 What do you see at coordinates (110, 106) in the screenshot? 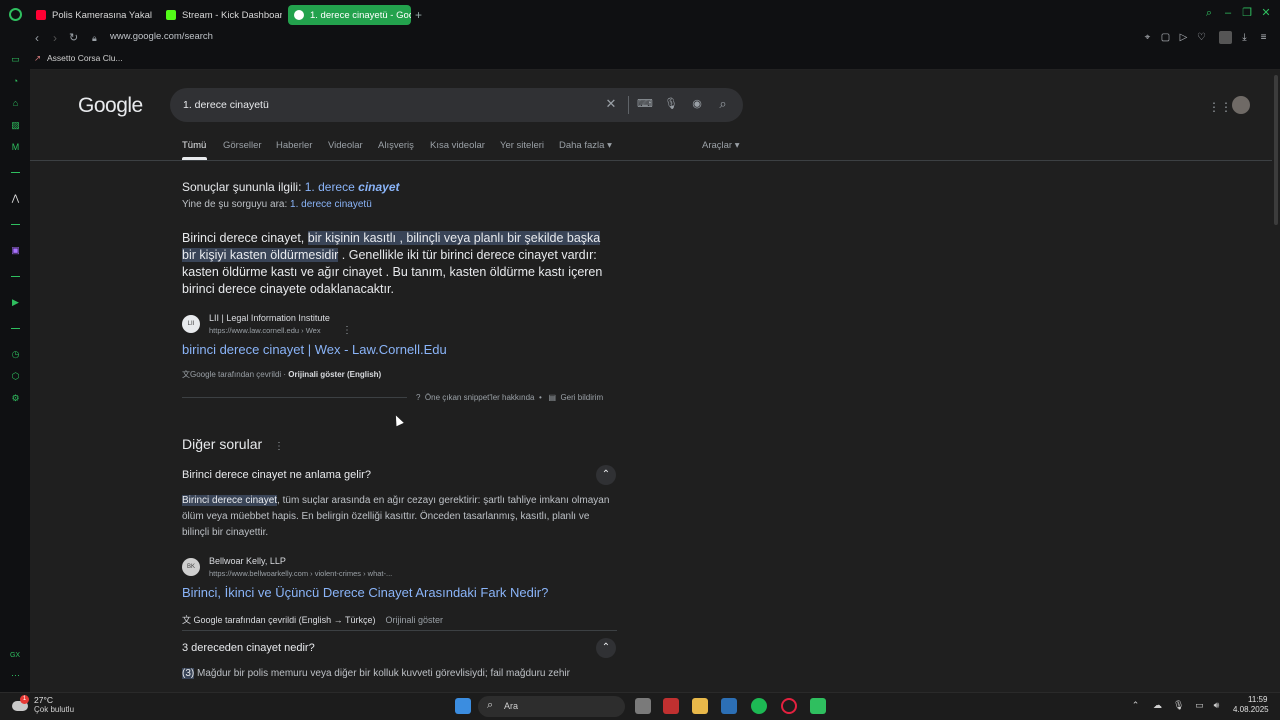
I see `google-logo: Google` at bounding box center [110, 106].